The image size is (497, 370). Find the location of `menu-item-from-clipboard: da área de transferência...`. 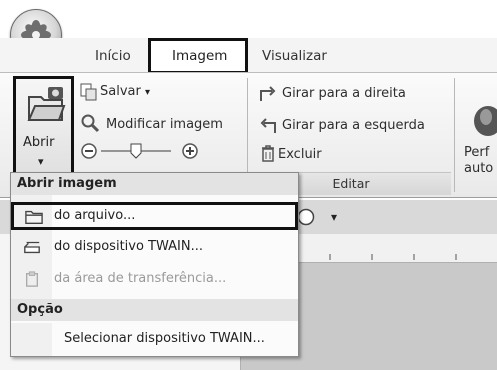

menu-item-from-clipboard: da área de transferência... is located at coordinates (154, 279).